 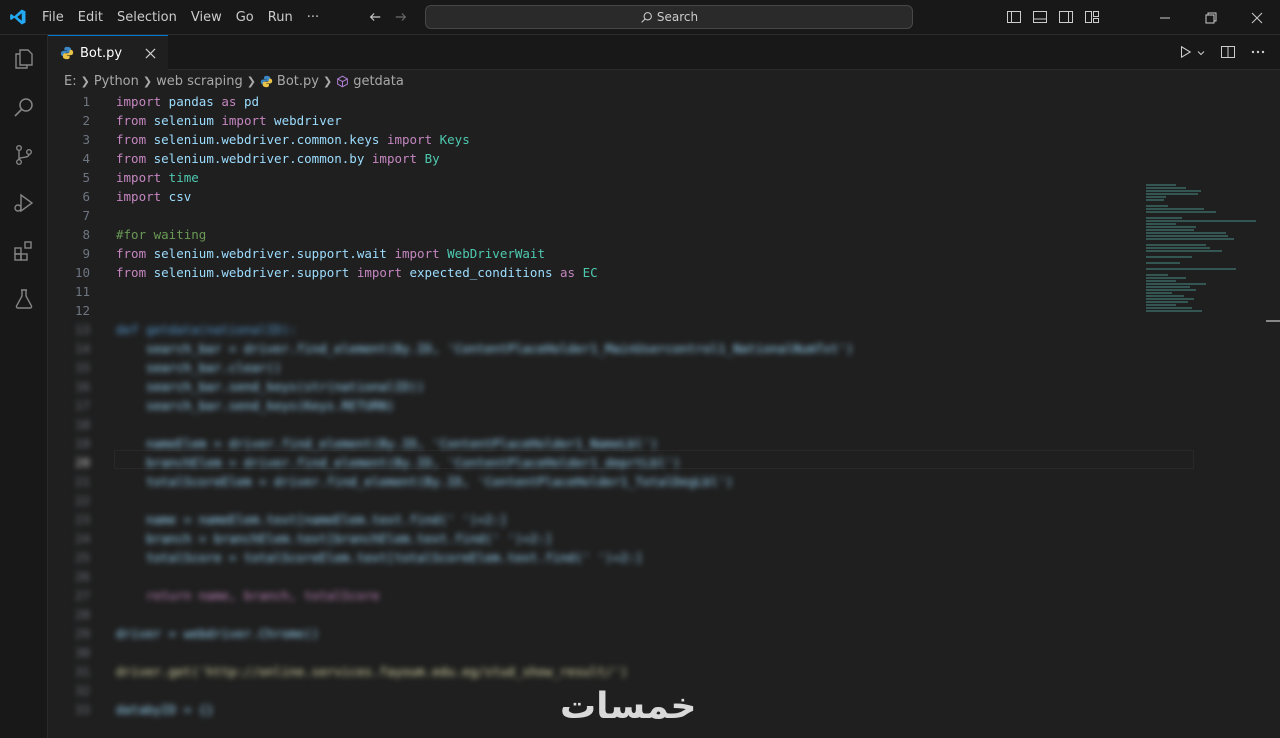 I want to click on breadcrumb-symbol-label: getdata, so click(x=378, y=81).